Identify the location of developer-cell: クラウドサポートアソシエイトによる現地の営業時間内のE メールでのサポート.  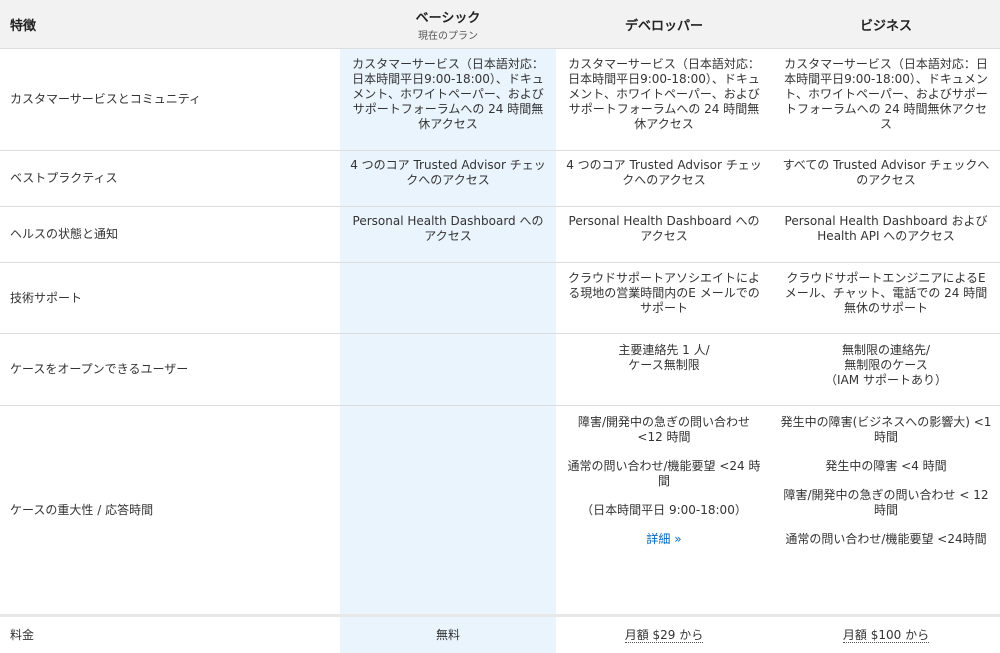
(664, 298).